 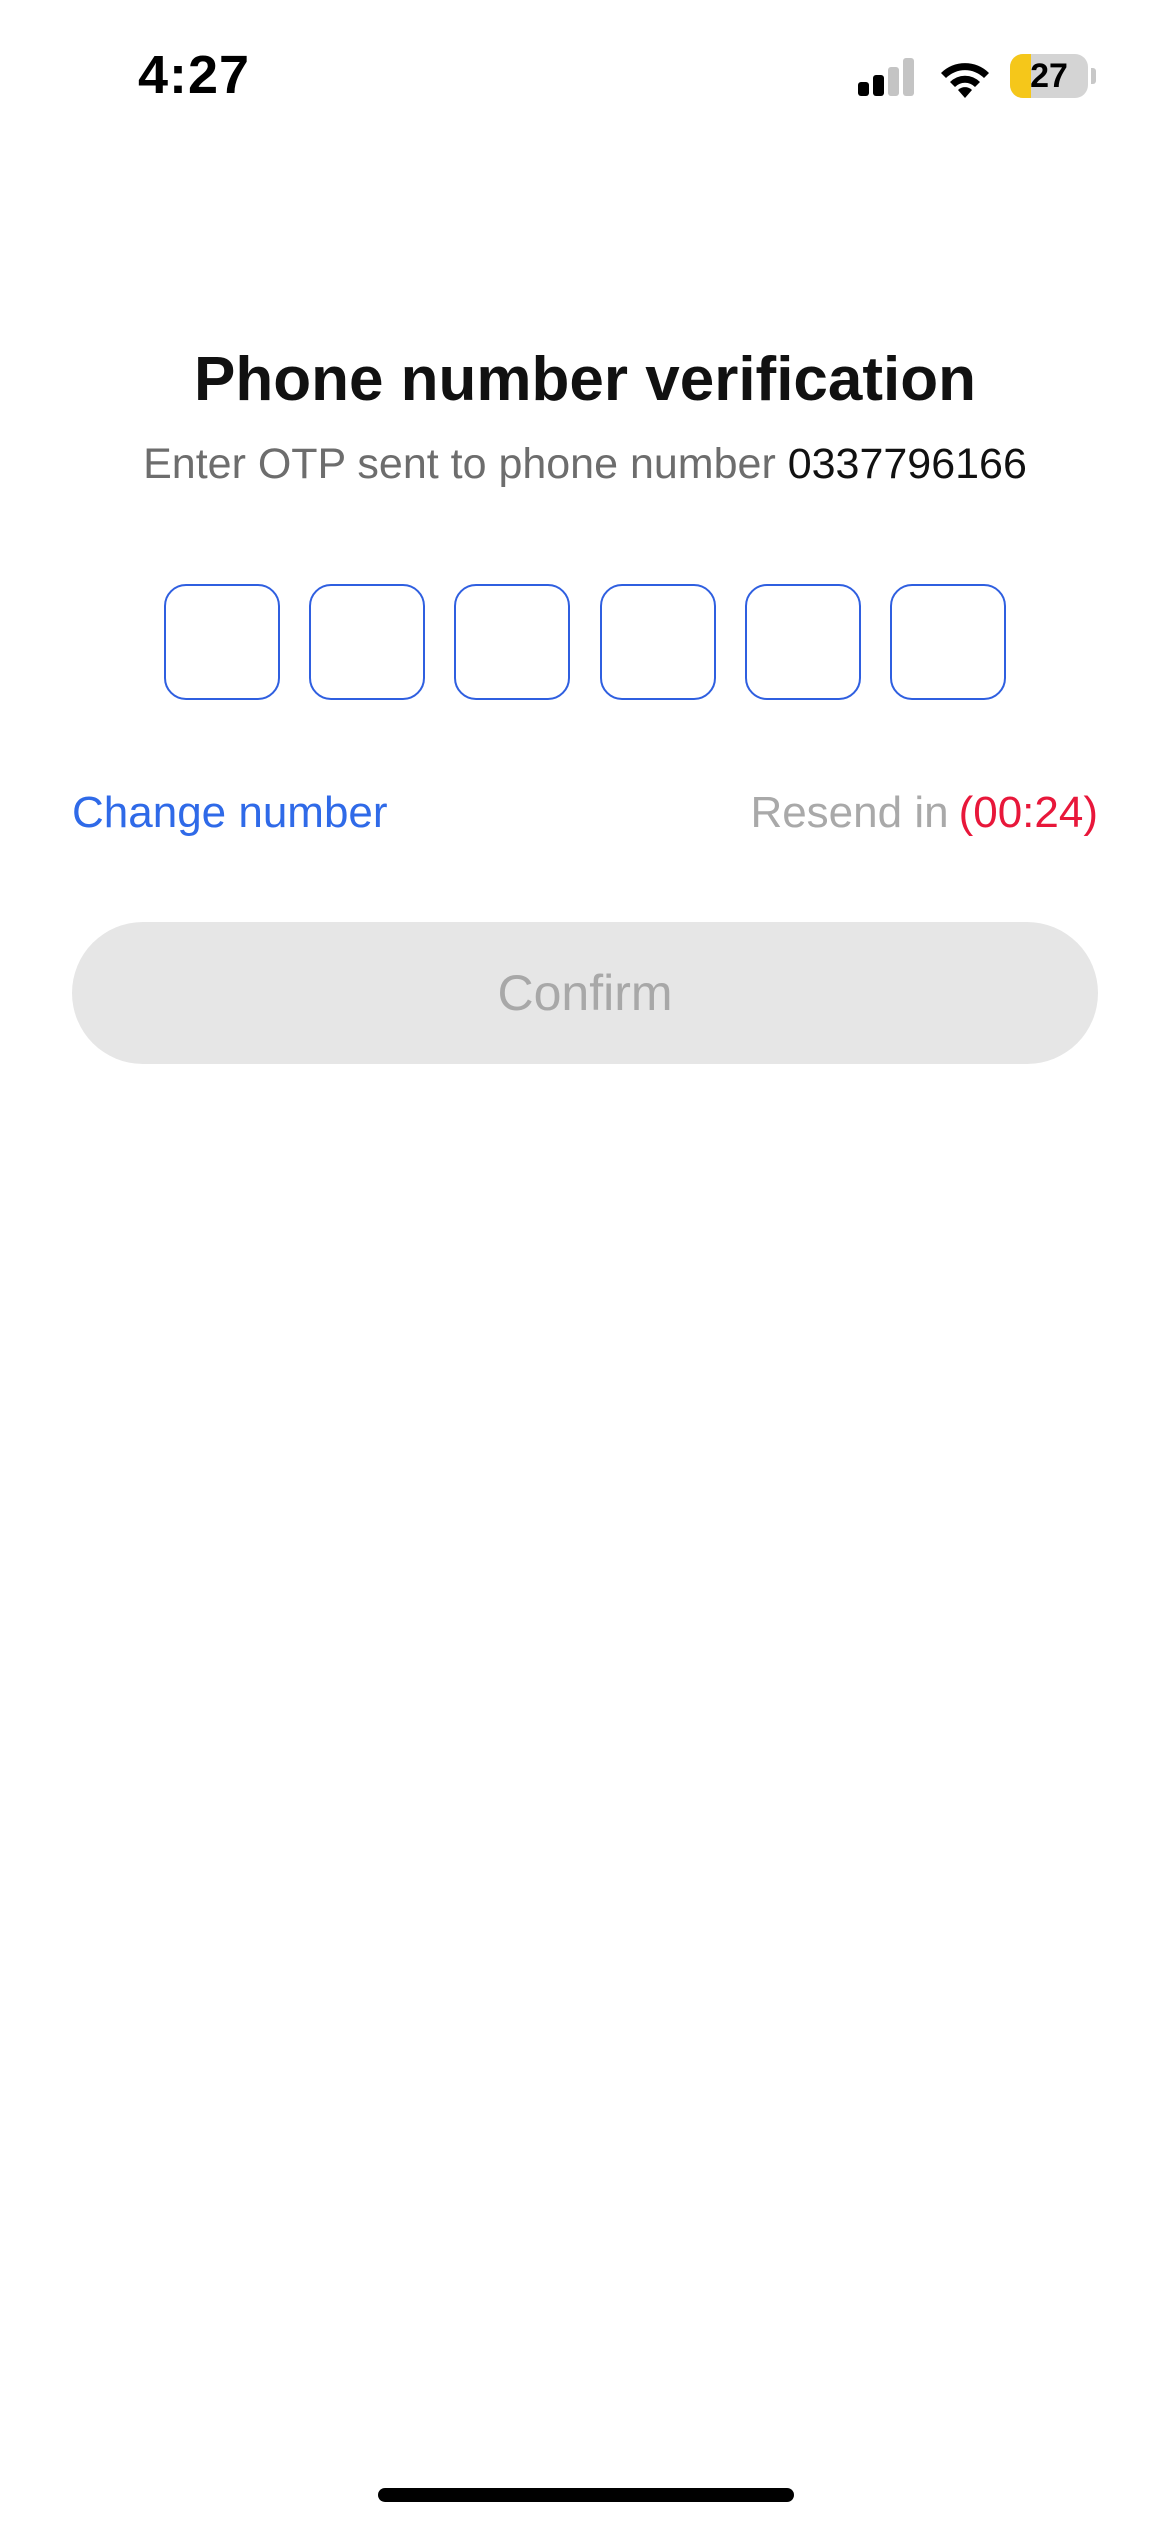 What do you see at coordinates (1028, 812) in the screenshot?
I see `resend-timer: (00:24)` at bounding box center [1028, 812].